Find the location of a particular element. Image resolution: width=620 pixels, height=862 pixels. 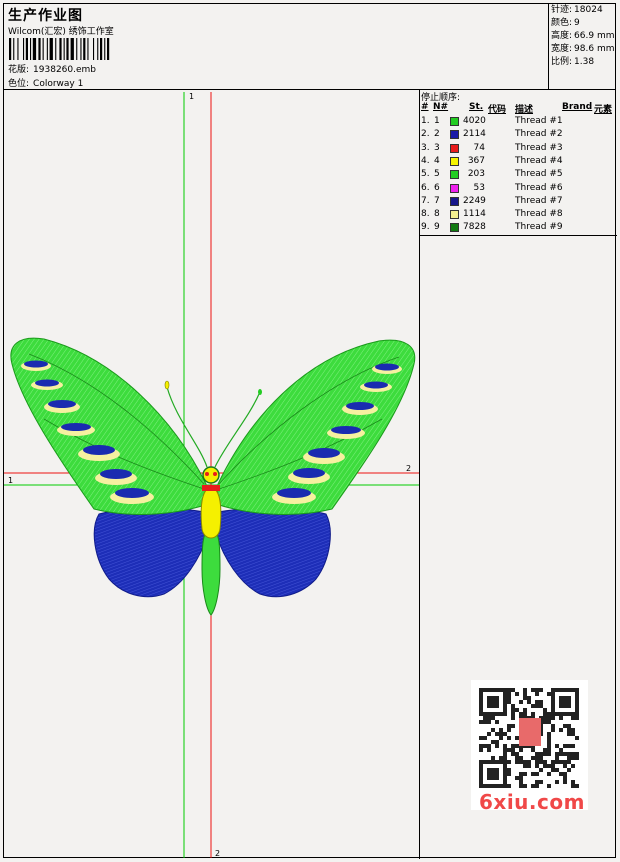

stat-scale: 比例: 1.38 is located at coordinates (573, 62).